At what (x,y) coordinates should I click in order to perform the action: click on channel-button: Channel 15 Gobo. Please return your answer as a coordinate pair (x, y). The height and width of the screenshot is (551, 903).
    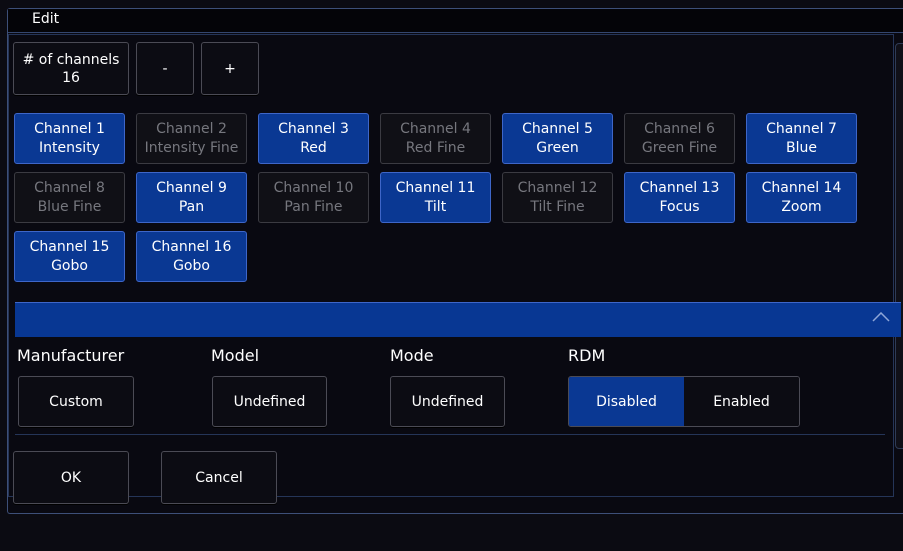
    Looking at the image, I should click on (69, 256).